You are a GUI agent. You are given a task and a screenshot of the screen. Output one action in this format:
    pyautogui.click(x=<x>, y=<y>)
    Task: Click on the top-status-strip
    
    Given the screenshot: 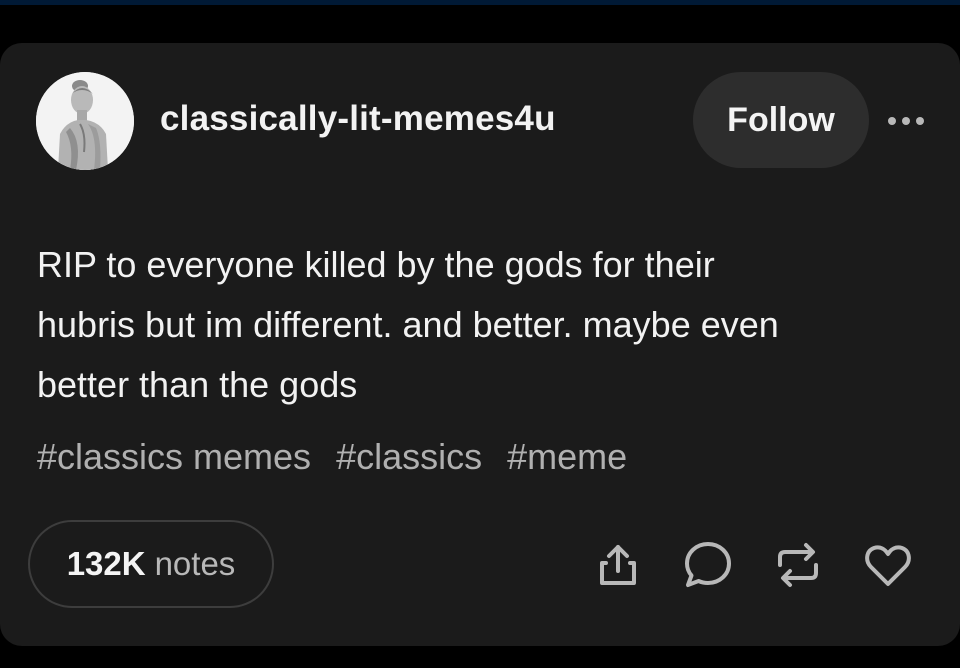 What is the action you would take?
    pyautogui.click(x=480, y=2)
    